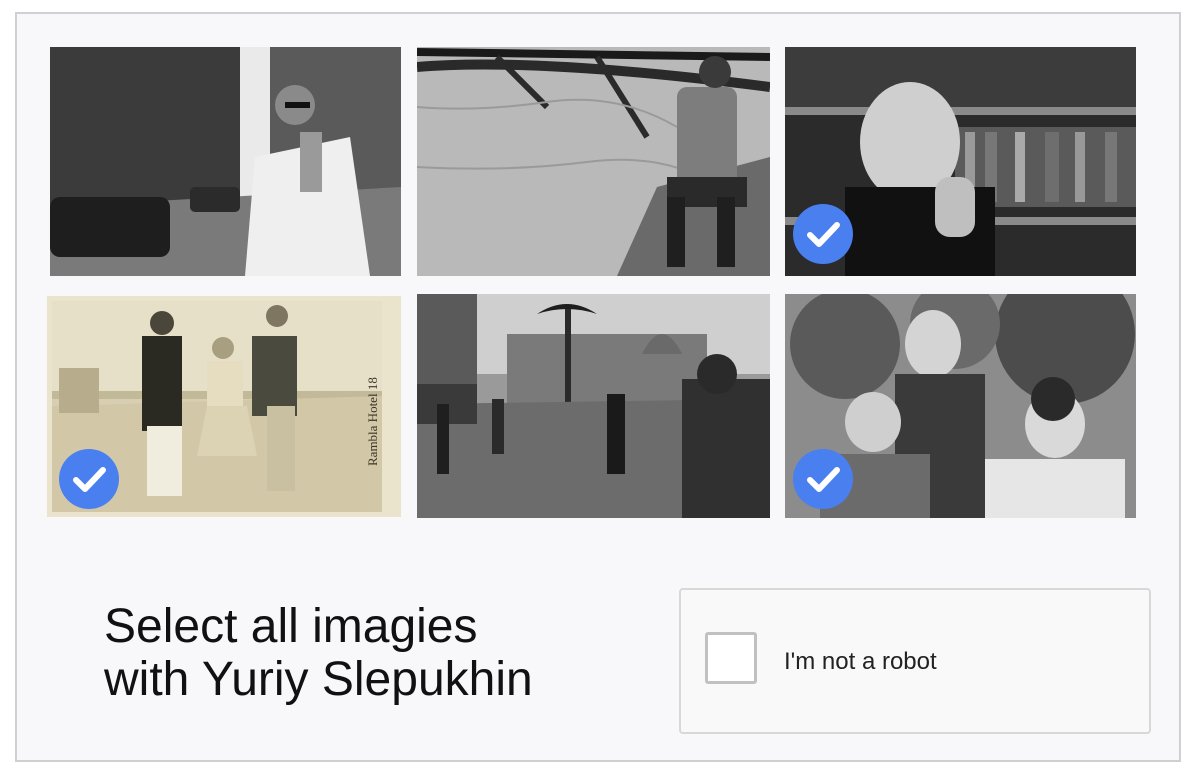 The image size is (1200, 777). I want to click on captcha-prompt: Select all imagies with Yuriy Slepukhin, so click(384, 653).